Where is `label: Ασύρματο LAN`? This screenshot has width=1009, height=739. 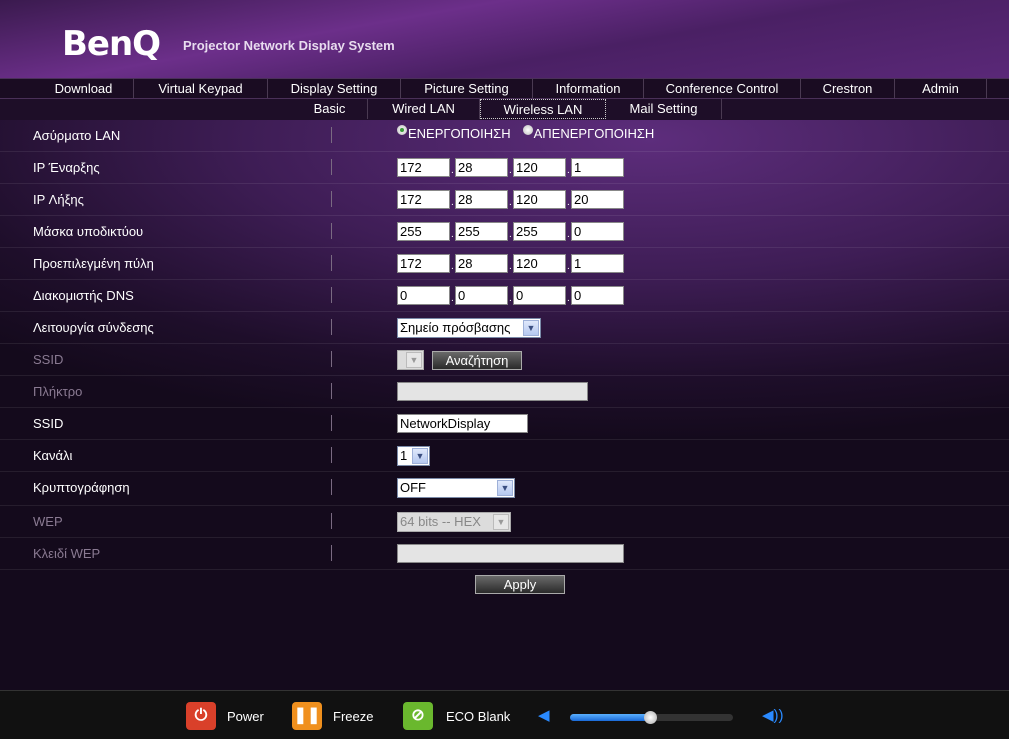
label: Ασύρματο LAN is located at coordinates (77, 135).